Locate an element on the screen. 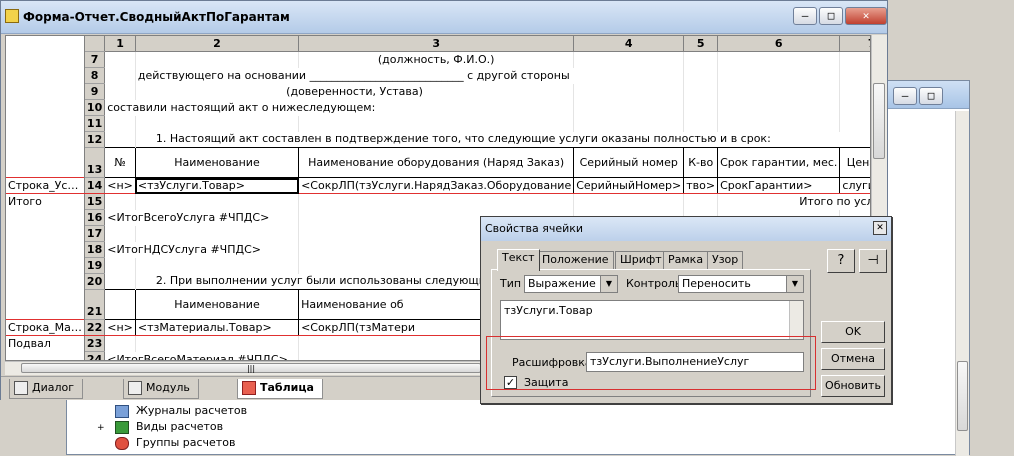  row-number: 20 is located at coordinates (95, 281).